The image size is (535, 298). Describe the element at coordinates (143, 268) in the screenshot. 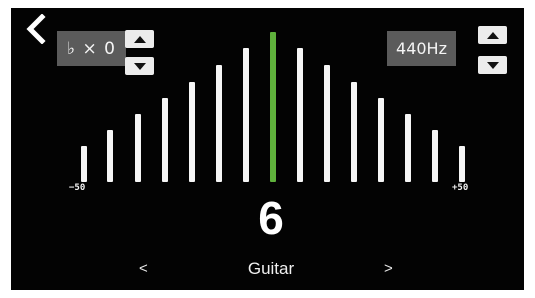

I see `prev-mode-button: <` at that location.